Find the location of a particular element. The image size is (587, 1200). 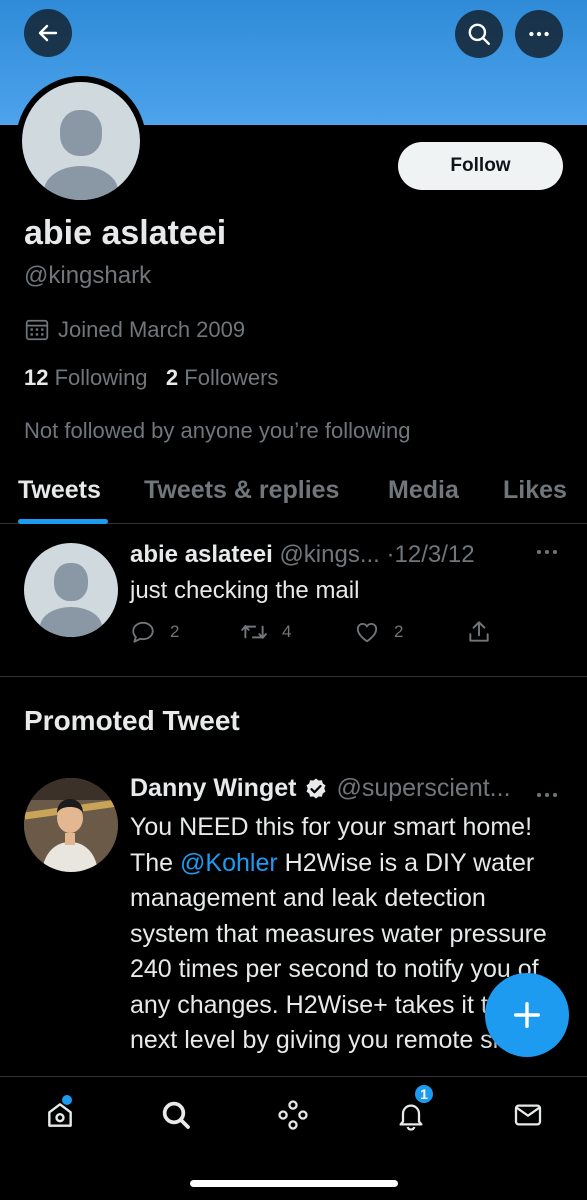

reply-icon is located at coordinates (143, 632).